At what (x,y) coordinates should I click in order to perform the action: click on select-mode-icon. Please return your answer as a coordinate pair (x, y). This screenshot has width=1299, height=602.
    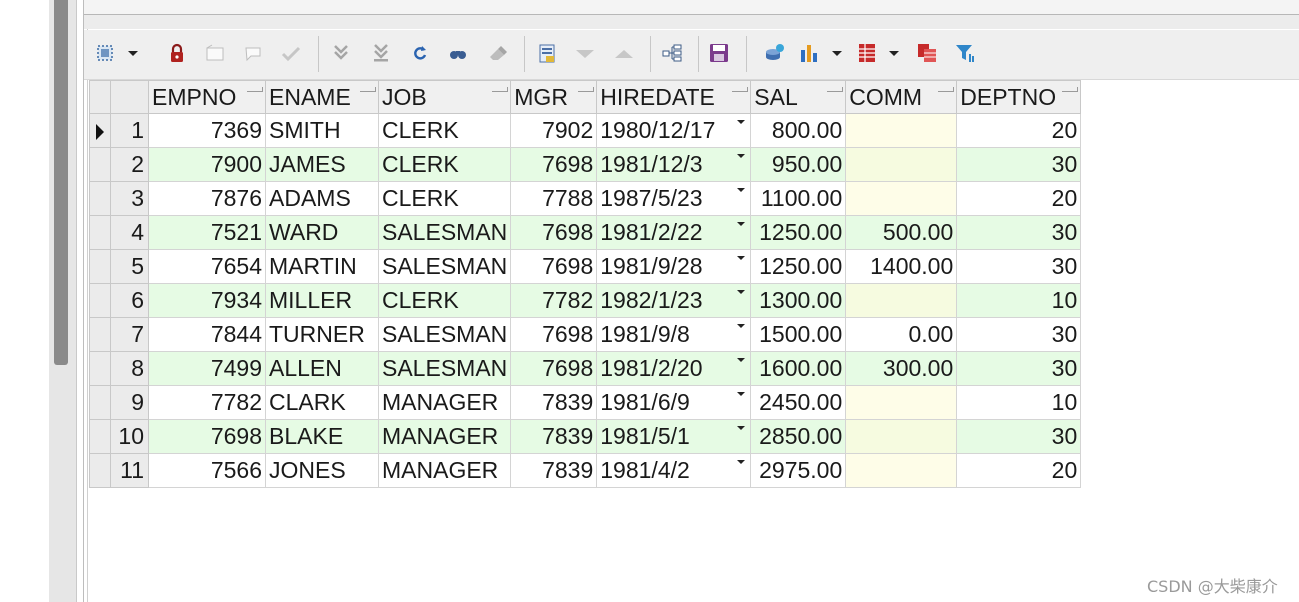
    Looking at the image, I should click on (105, 53).